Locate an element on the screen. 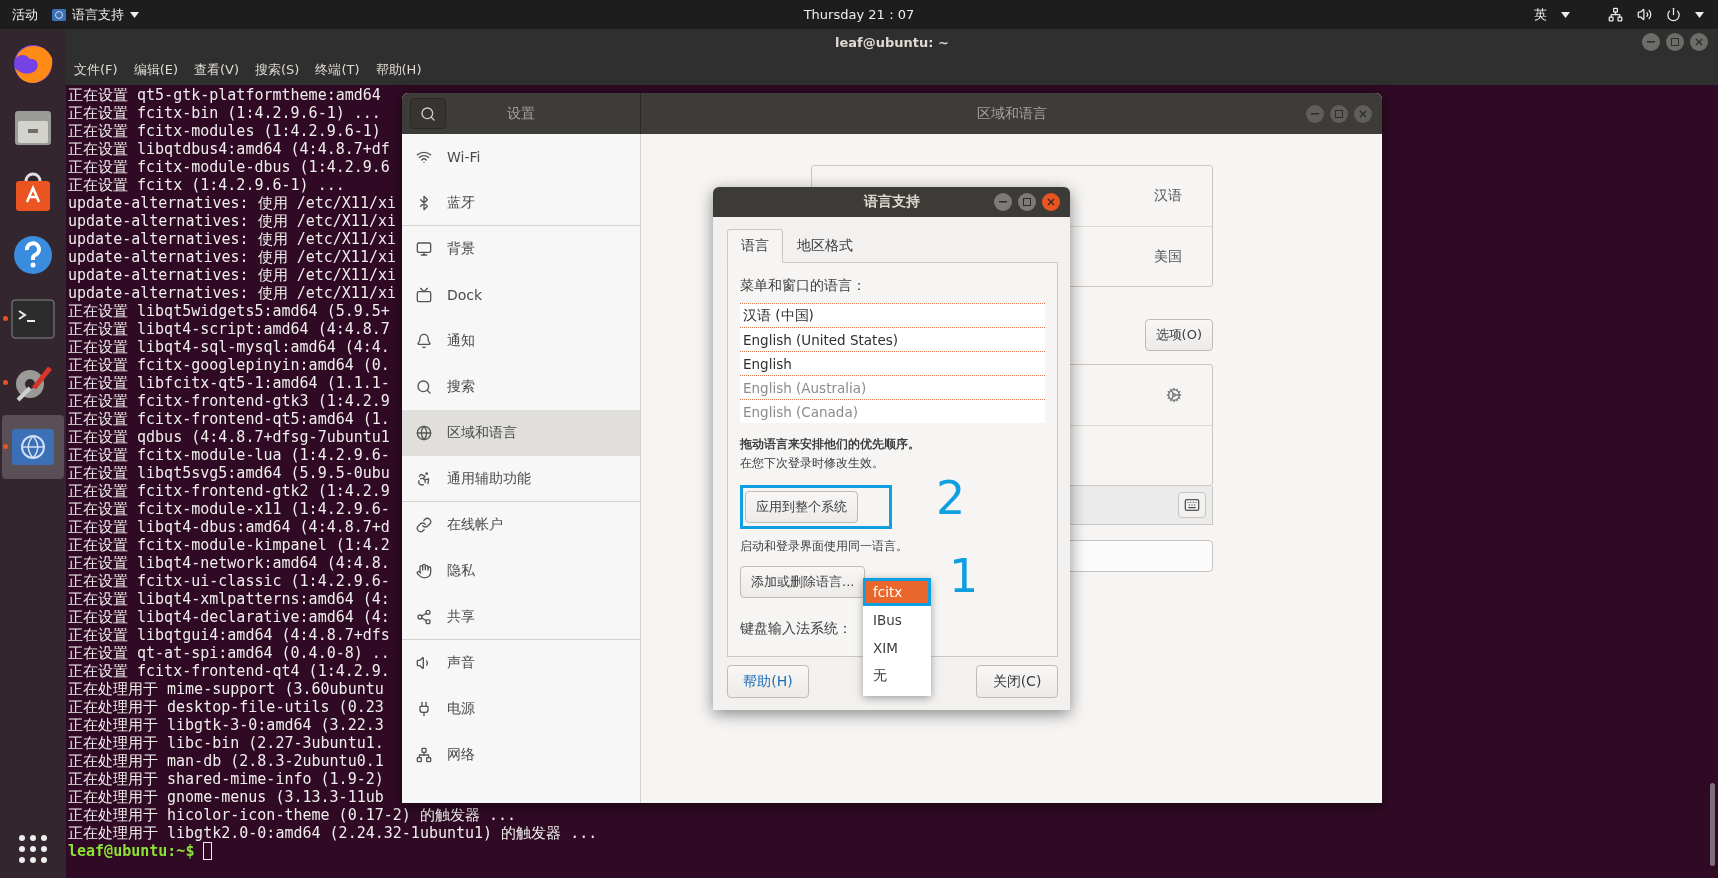 Image resolution: width=1718 pixels, height=878 pixels. menu-option: 无 is located at coordinates (897, 676).